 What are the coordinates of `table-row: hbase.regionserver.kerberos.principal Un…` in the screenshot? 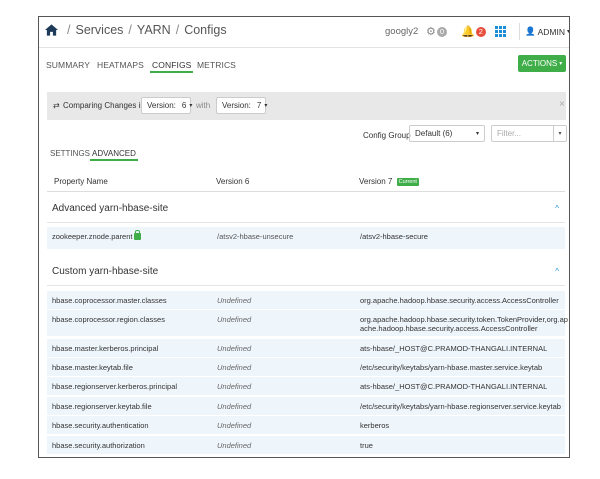 It's located at (306, 385).